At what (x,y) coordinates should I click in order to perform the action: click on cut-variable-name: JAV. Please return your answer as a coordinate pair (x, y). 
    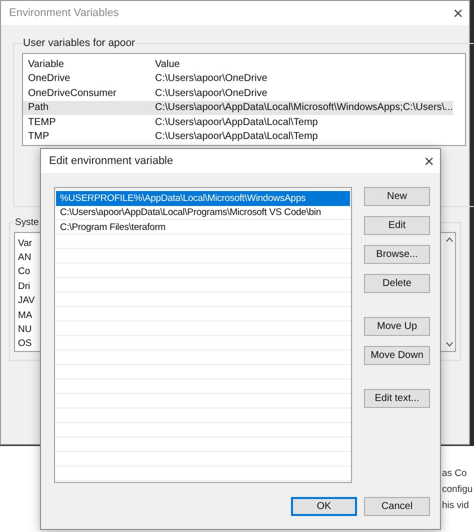
    Looking at the image, I should click on (26, 300).